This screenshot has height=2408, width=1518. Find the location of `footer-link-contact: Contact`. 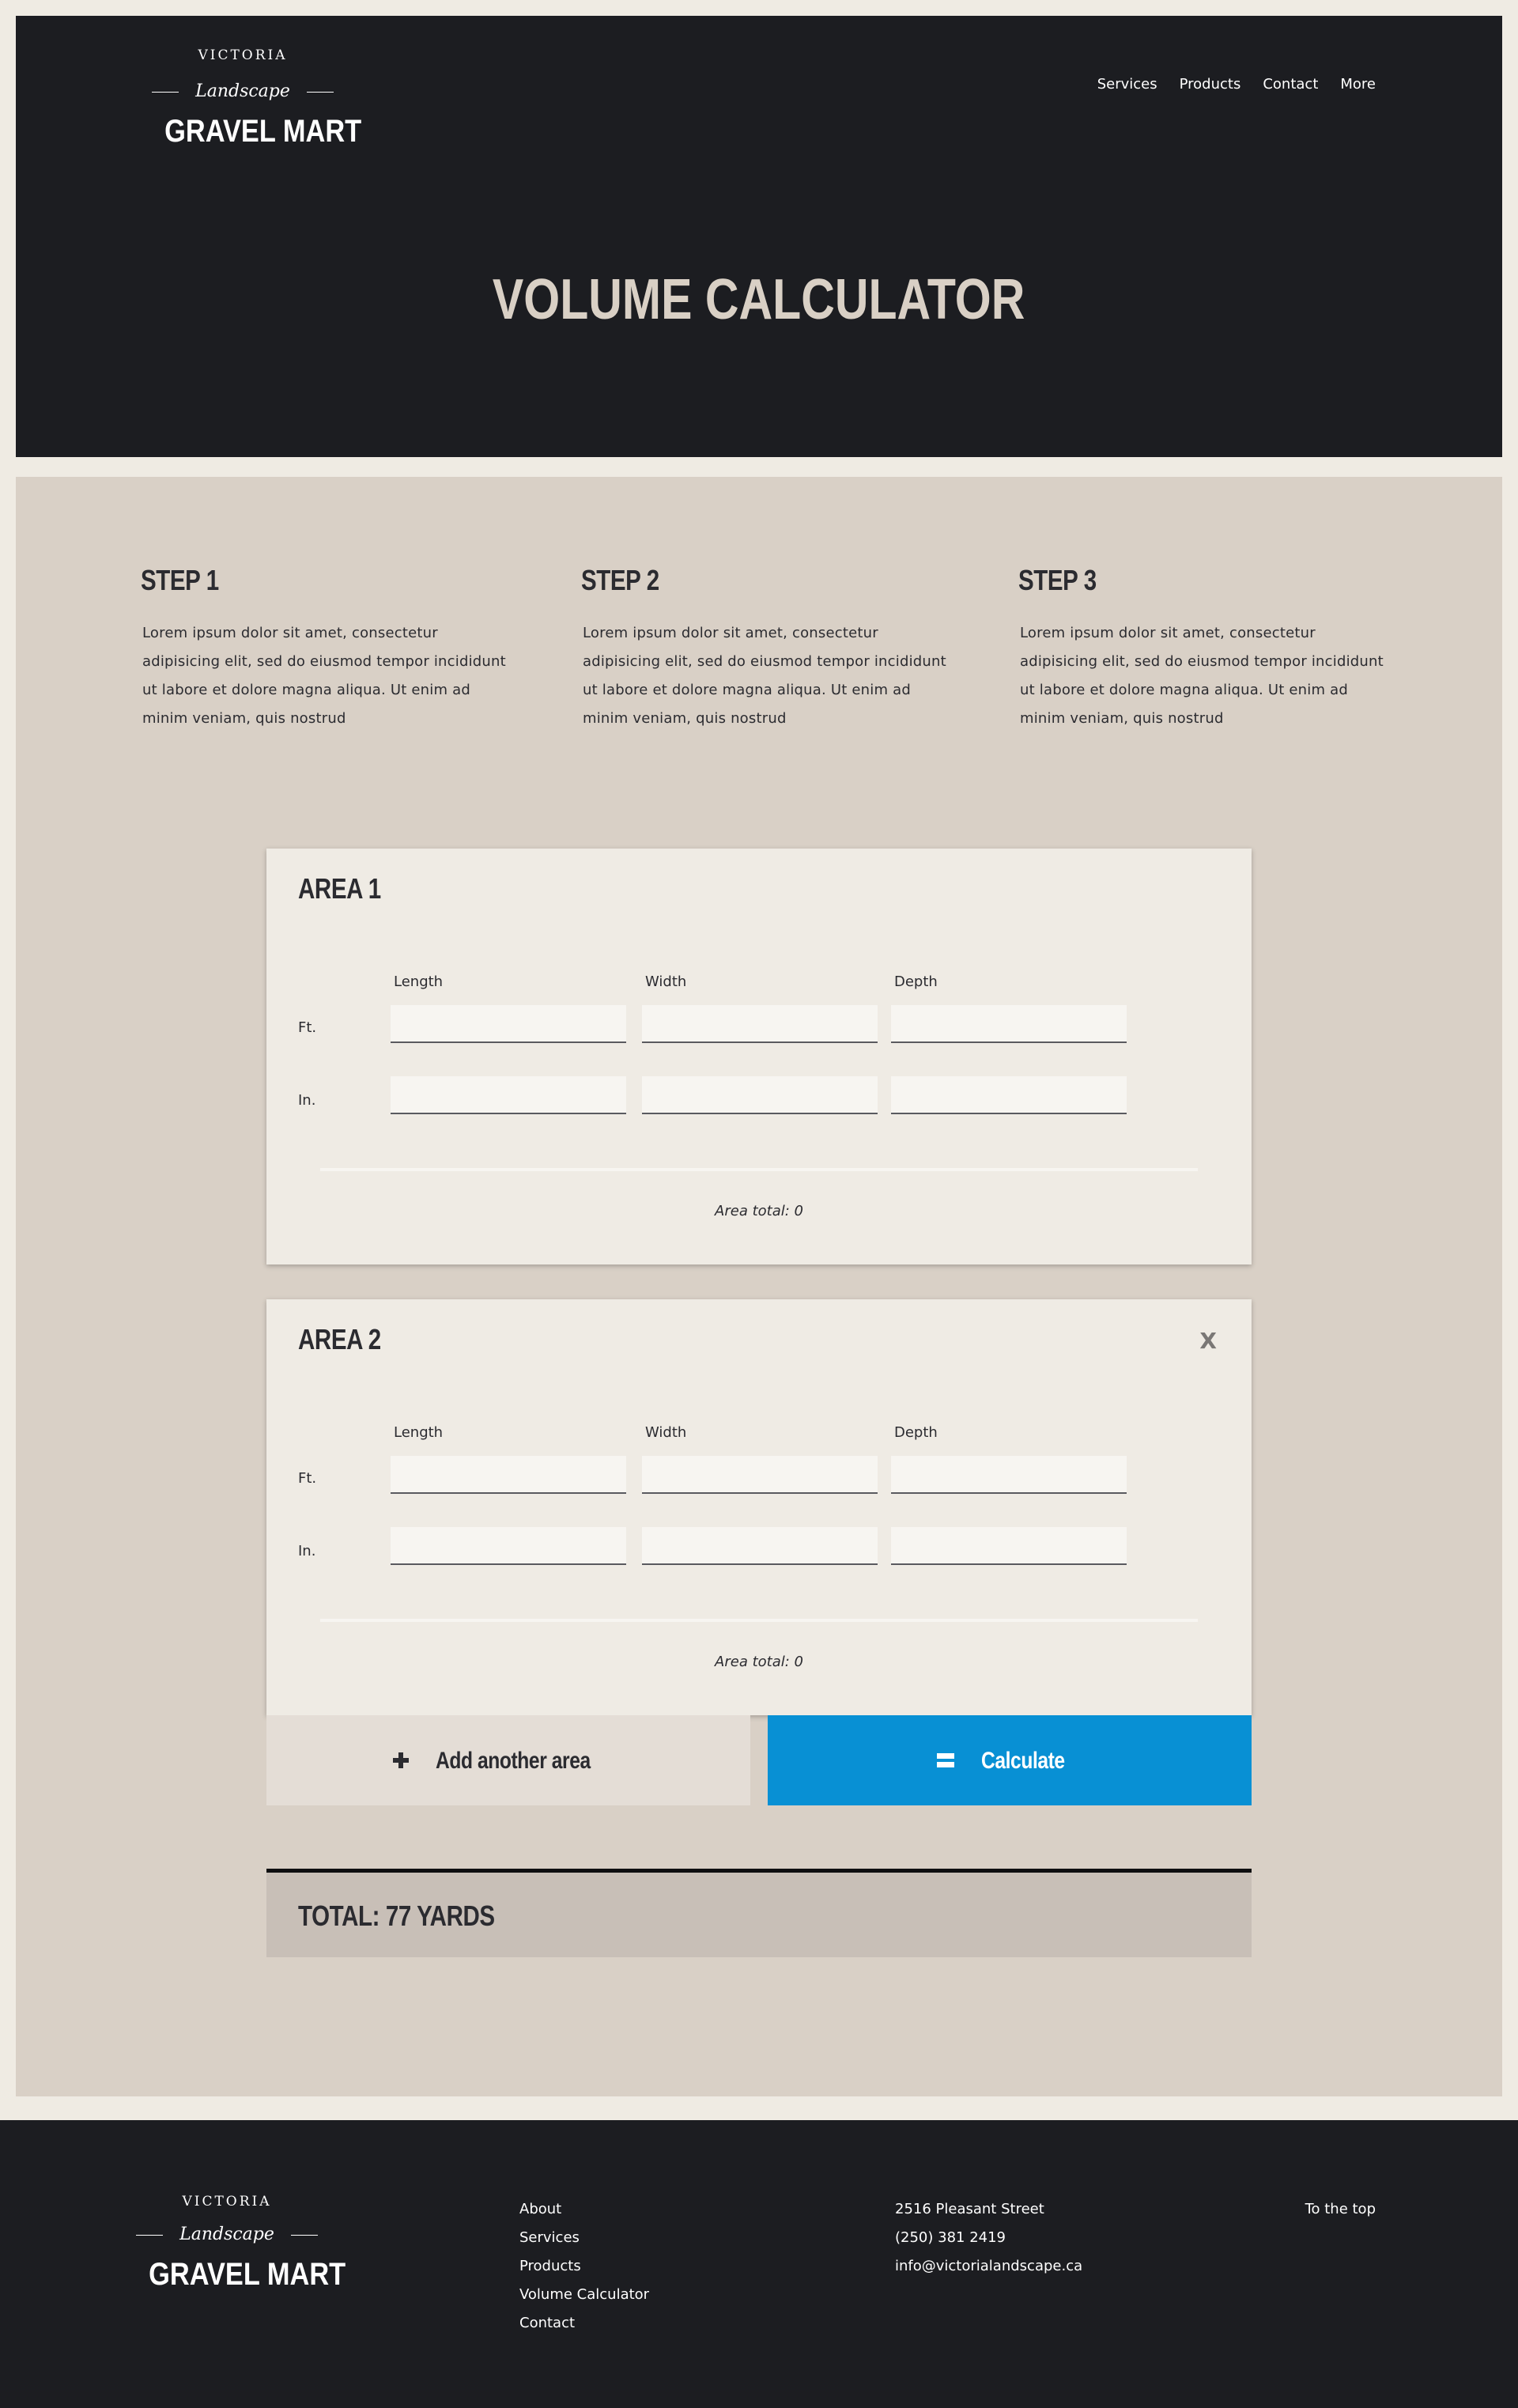

footer-link-contact: Contact is located at coordinates (584, 2323).